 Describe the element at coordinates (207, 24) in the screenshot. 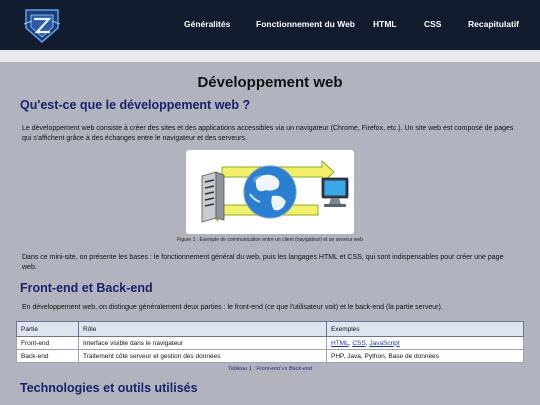

I see `nav-generalites: Généralités` at that location.